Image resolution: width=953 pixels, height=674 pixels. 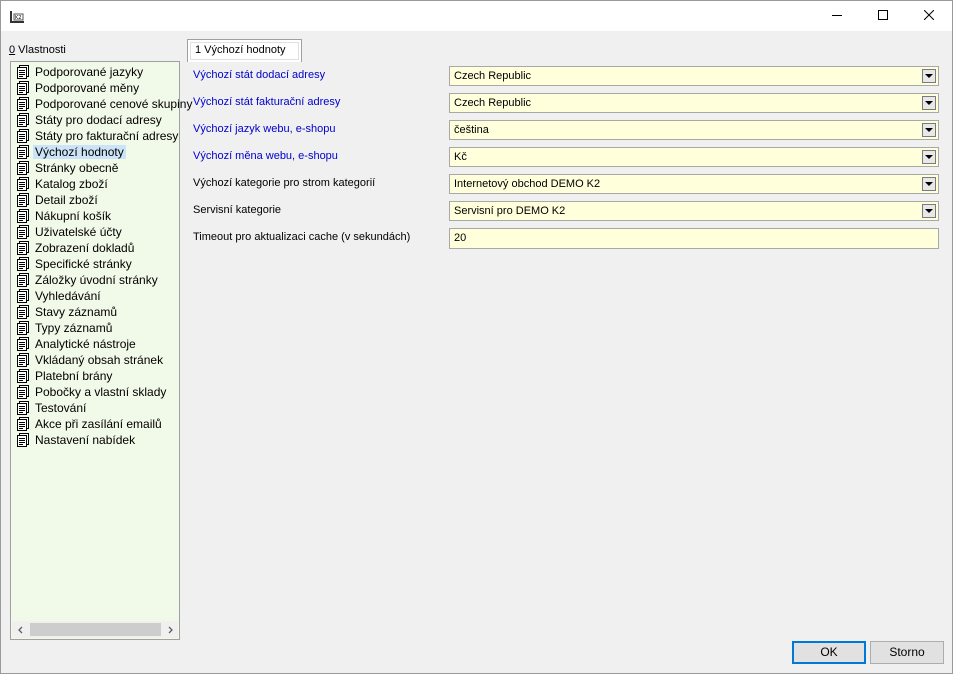 I want to click on minimize-button, so click(x=837, y=16).